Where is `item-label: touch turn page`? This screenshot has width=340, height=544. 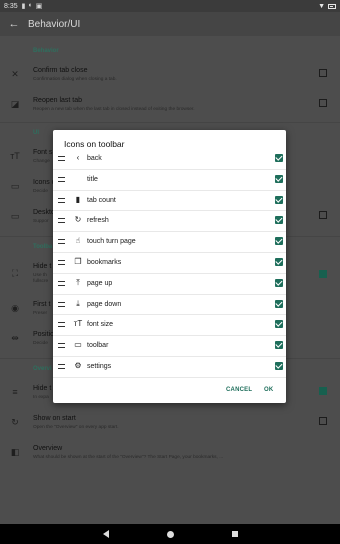
item-label: touch turn page is located at coordinates (111, 242).